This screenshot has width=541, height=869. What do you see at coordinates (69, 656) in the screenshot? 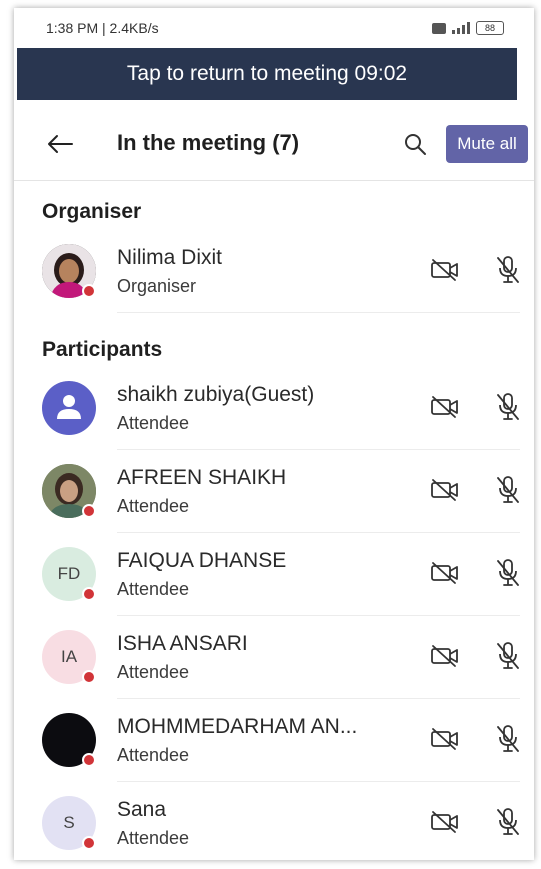
I see `avatar-initials: IA` at bounding box center [69, 656].